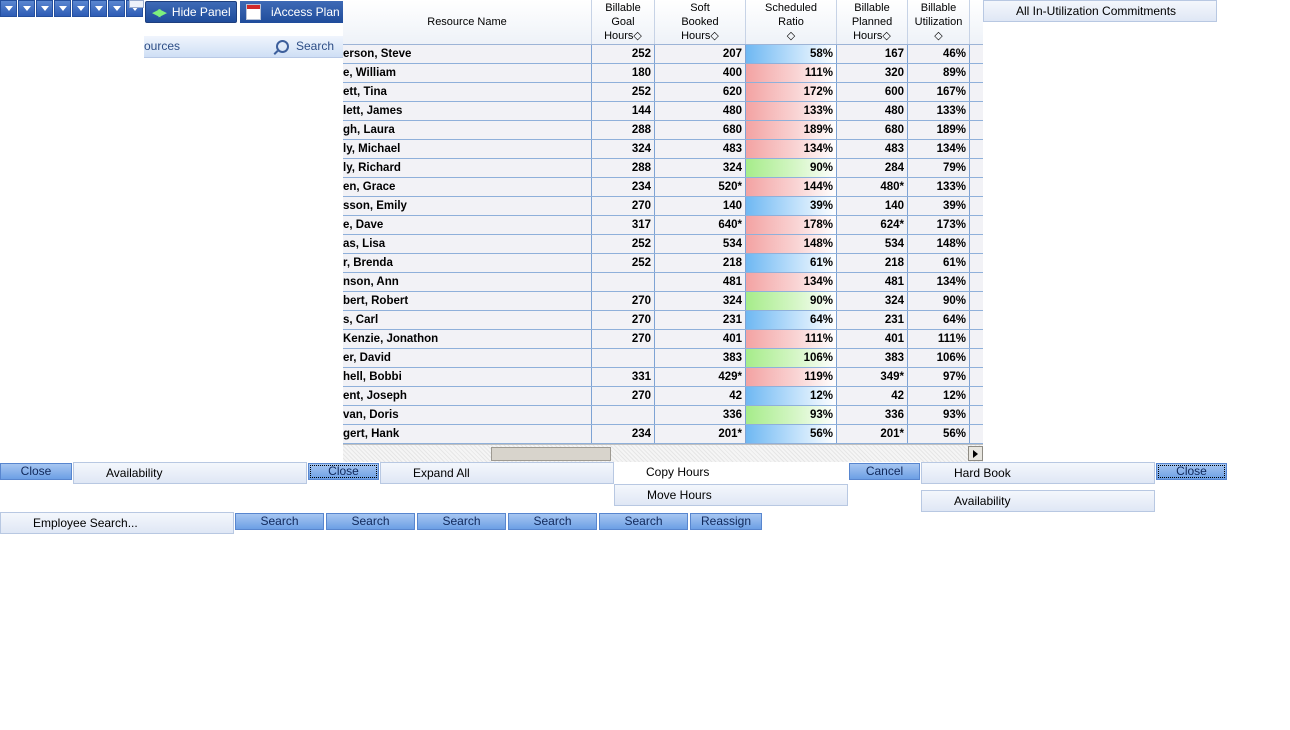 The height and width of the screenshot is (730, 1290). Describe the element at coordinates (467, 301) in the screenshot. I see `cell-name: bert, Robert` at that location.